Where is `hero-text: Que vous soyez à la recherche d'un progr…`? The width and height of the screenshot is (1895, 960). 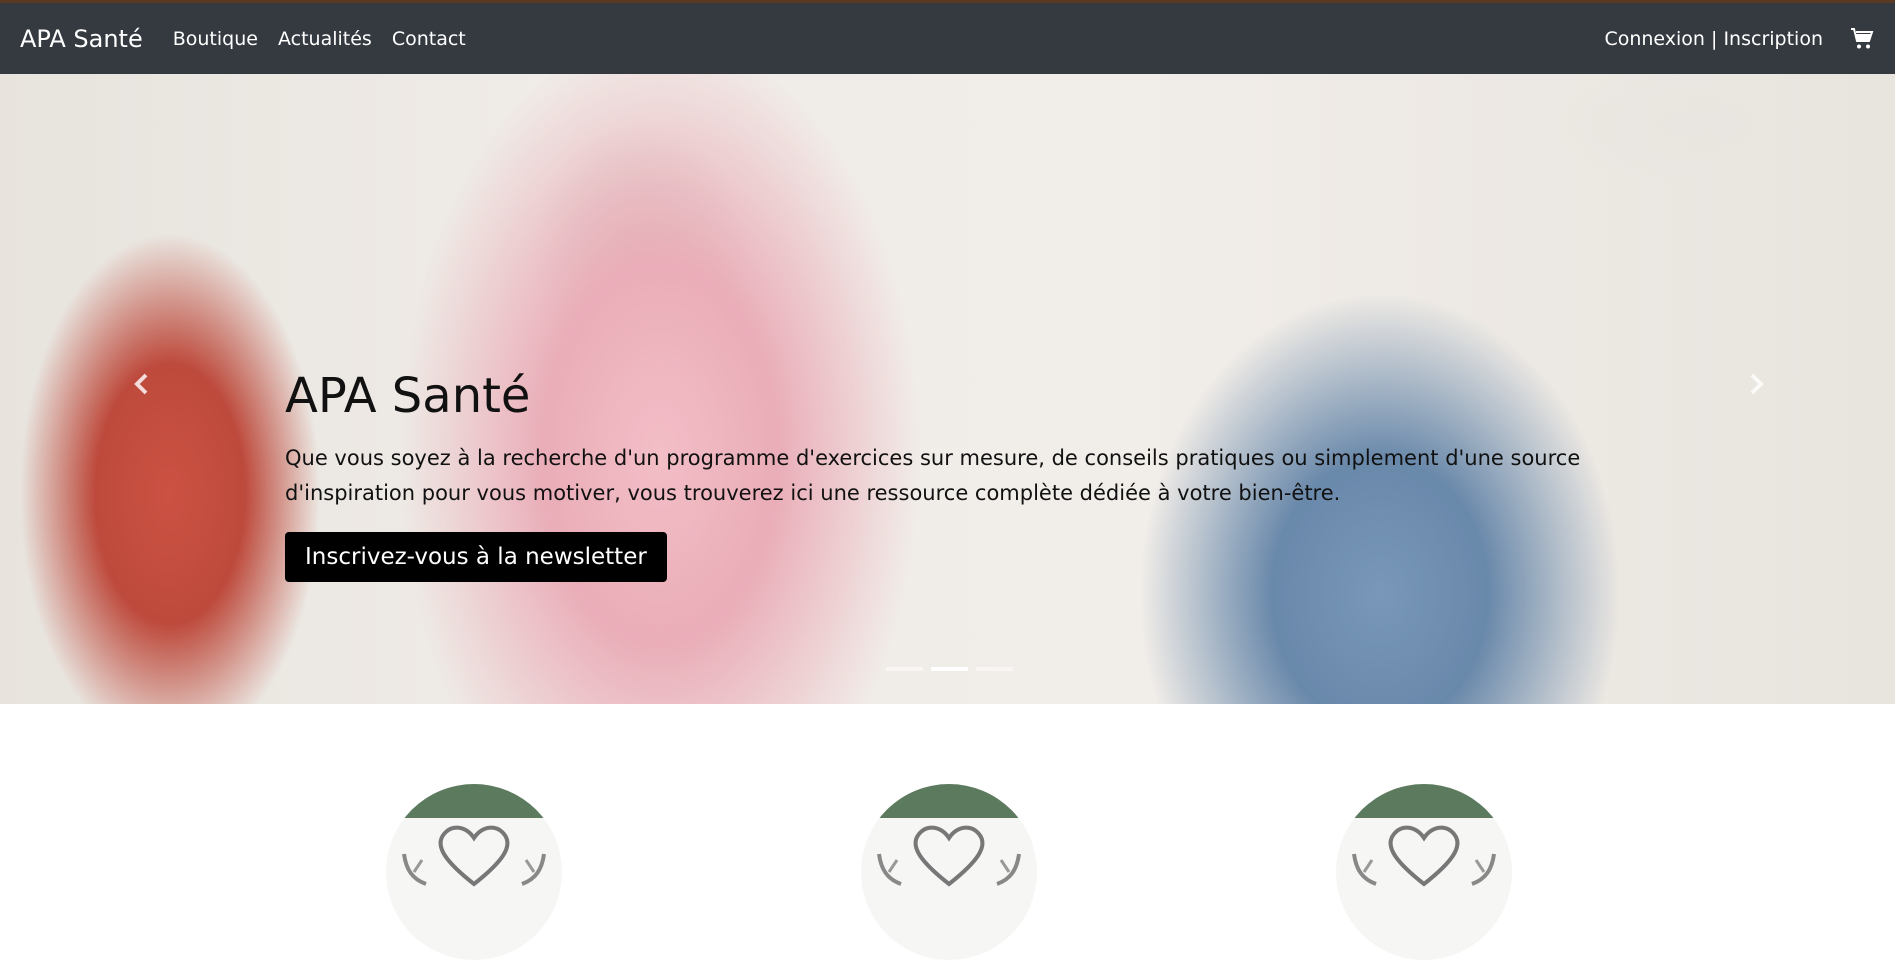 hero-text: Que vous soyez à la recherche d'un progr… is located at coordinates (933, 475).